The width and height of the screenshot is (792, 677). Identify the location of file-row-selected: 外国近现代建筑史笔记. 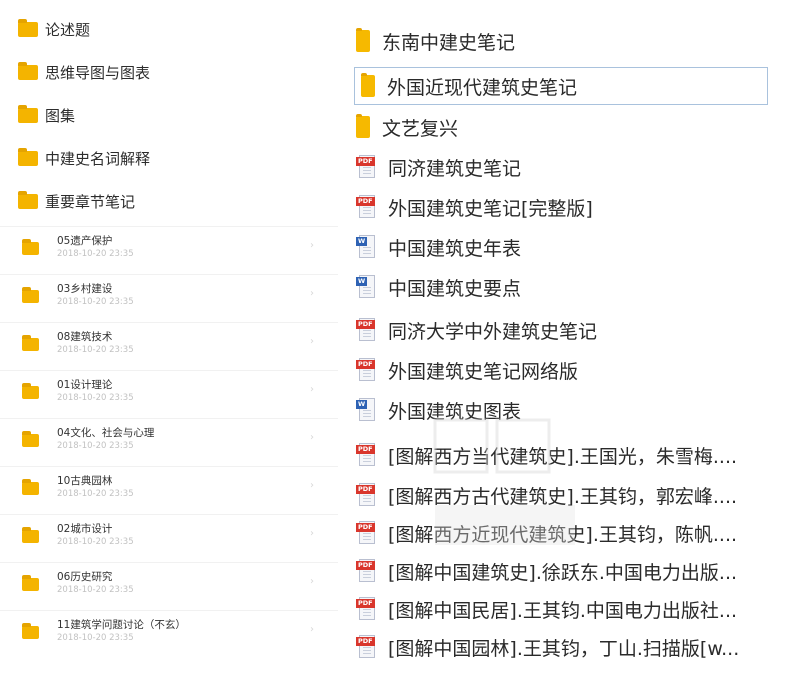
(561, 86).